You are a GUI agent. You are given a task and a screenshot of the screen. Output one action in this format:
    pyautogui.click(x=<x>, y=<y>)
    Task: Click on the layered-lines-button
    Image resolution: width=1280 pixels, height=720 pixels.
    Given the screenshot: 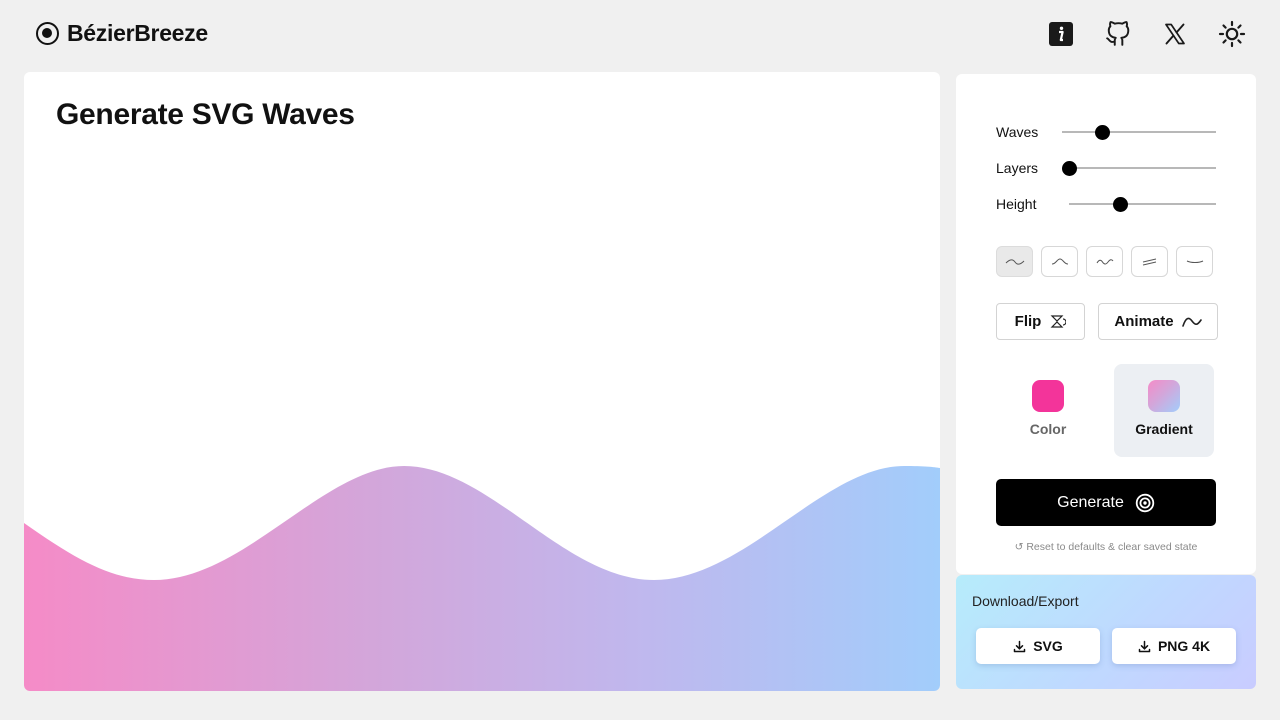 What is the action you would take?
    pyautogui.click(x=1149, y=261)
    